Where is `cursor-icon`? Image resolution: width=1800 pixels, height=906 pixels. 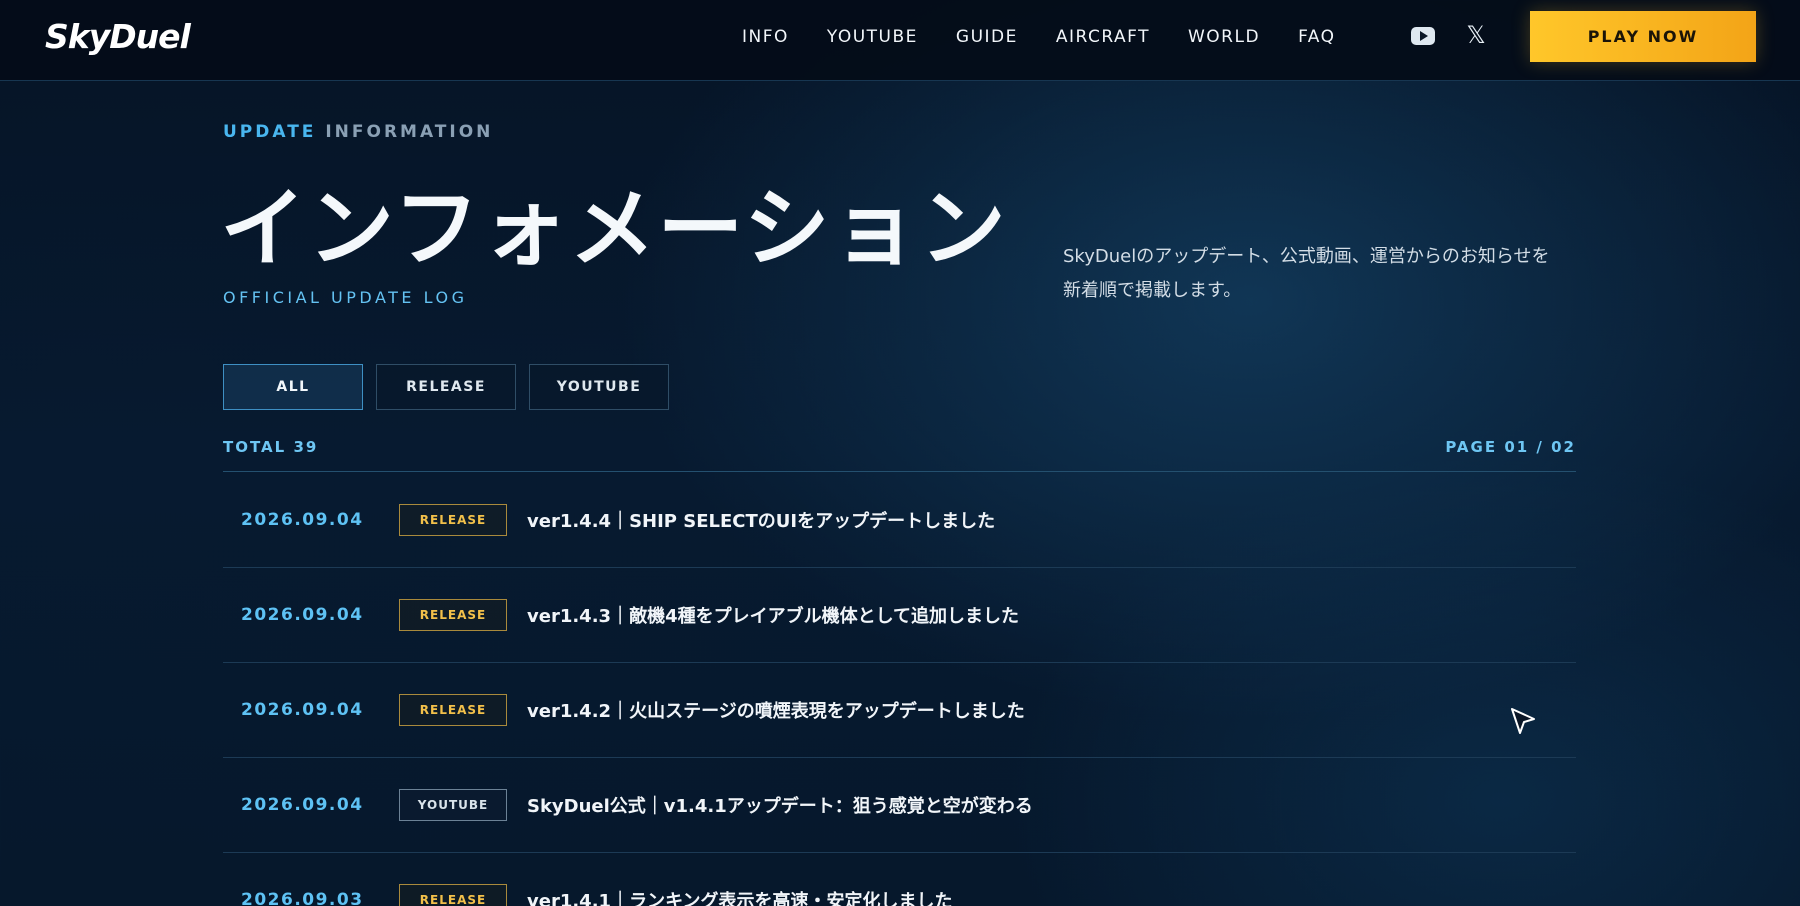
cursor-icon is located at coordinates (1523, 721).